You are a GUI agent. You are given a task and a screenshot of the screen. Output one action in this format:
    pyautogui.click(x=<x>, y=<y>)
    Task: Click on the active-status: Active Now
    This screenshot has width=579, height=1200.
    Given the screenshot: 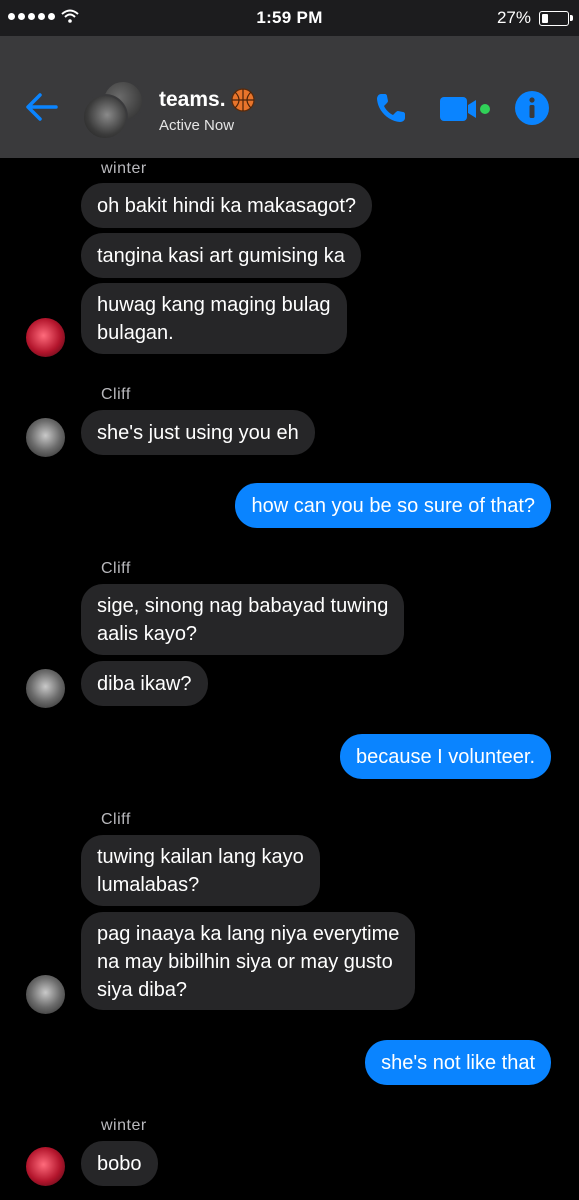 What is the action you would take?
    pyautogui.click(x=197, y=125)
    